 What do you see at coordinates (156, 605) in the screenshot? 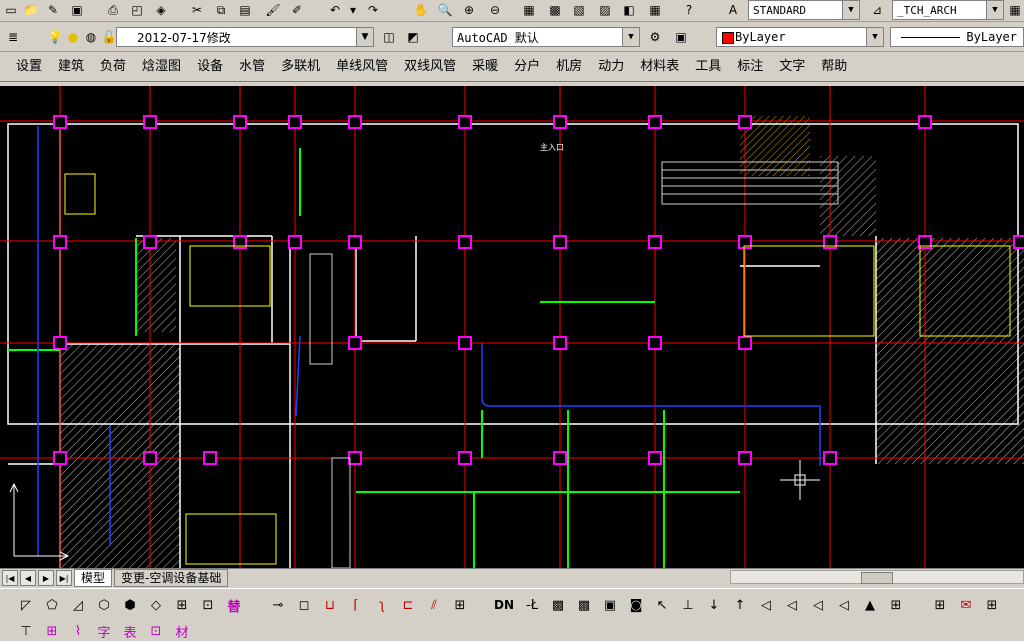
I see `shape-icon: ◇` at bounding box center [156, 605].